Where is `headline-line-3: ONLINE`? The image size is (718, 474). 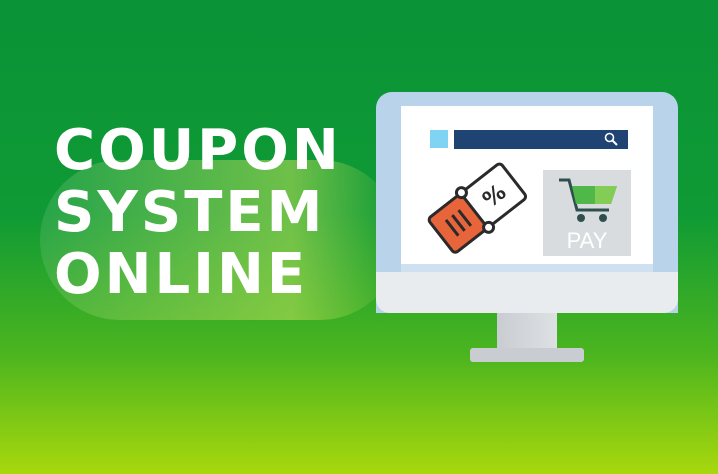
headline-line-3: ONLINE is located at coordinates (181, 274).